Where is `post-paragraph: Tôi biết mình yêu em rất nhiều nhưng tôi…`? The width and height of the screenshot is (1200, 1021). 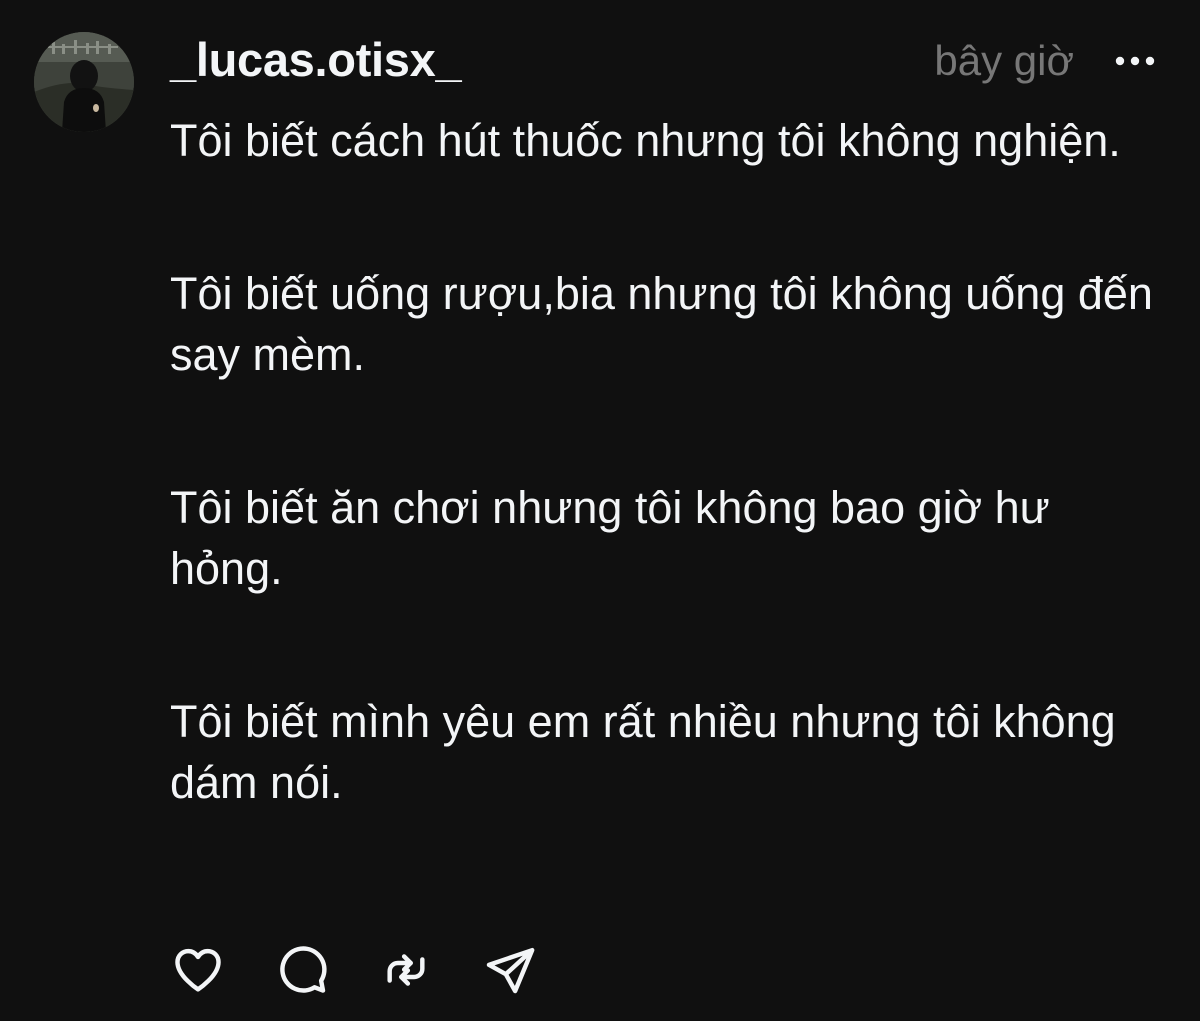
post-paragraph: Tôi biết mình yêu em rất nhiều nhưng tôi… is located at coordinates (643, 752).